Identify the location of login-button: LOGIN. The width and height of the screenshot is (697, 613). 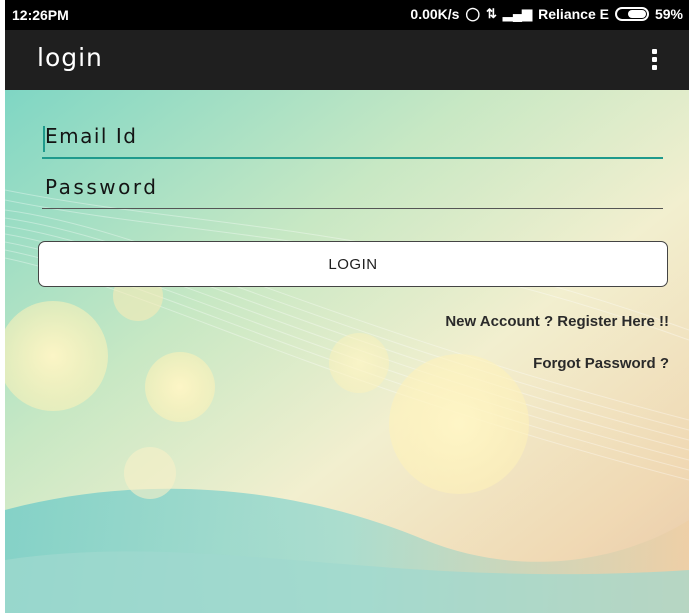
(353, 264).